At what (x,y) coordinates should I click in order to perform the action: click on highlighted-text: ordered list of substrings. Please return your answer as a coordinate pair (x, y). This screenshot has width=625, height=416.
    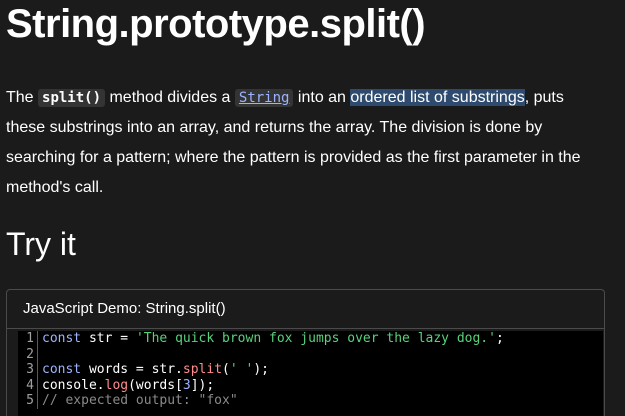
    Looking at the image, I should click on (437, 97).